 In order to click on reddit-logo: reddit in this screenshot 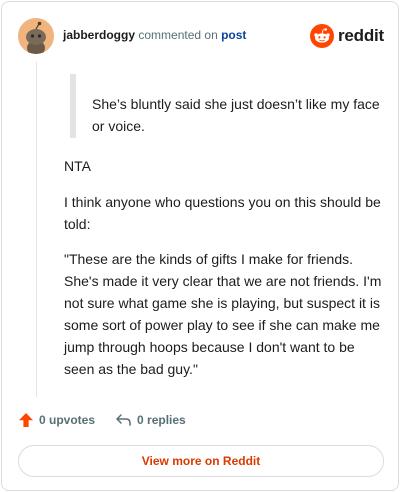, I will do `click(346, 36)`.